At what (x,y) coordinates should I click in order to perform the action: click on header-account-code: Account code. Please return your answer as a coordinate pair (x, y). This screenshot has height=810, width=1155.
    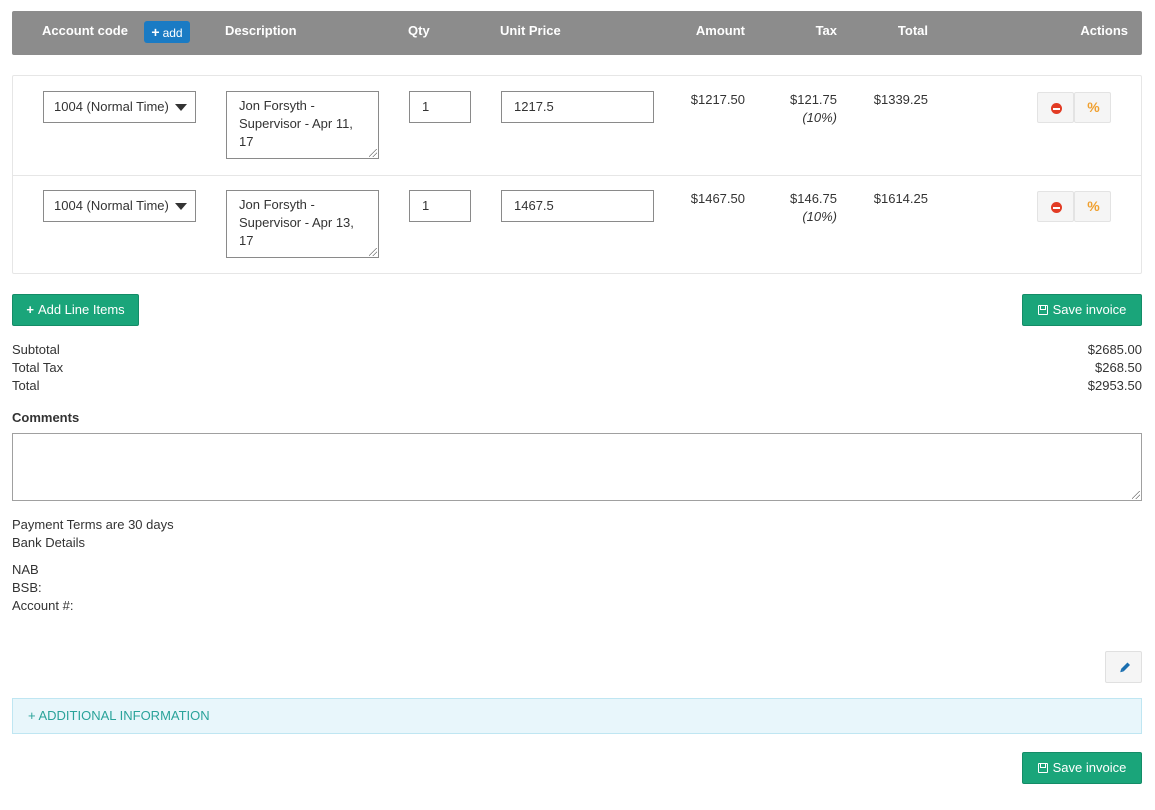
    Looking at the image, I should click on (85, 30).